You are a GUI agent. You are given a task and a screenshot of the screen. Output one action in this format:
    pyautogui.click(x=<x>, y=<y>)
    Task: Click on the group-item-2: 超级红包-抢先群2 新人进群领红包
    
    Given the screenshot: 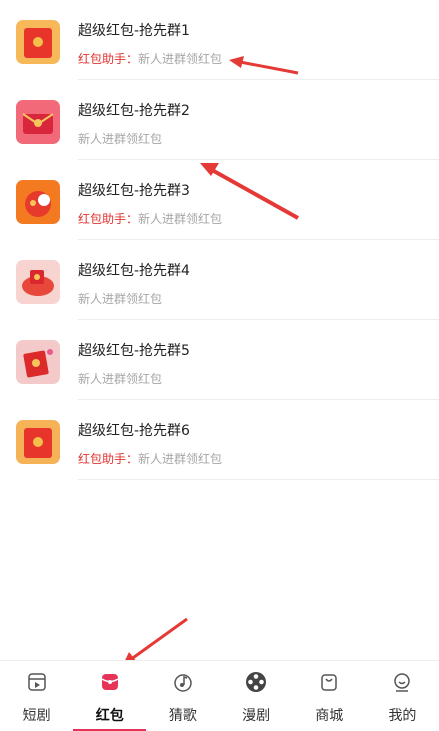 What is the action you would take?
    pyautogui.click(x=219, y=120)
    